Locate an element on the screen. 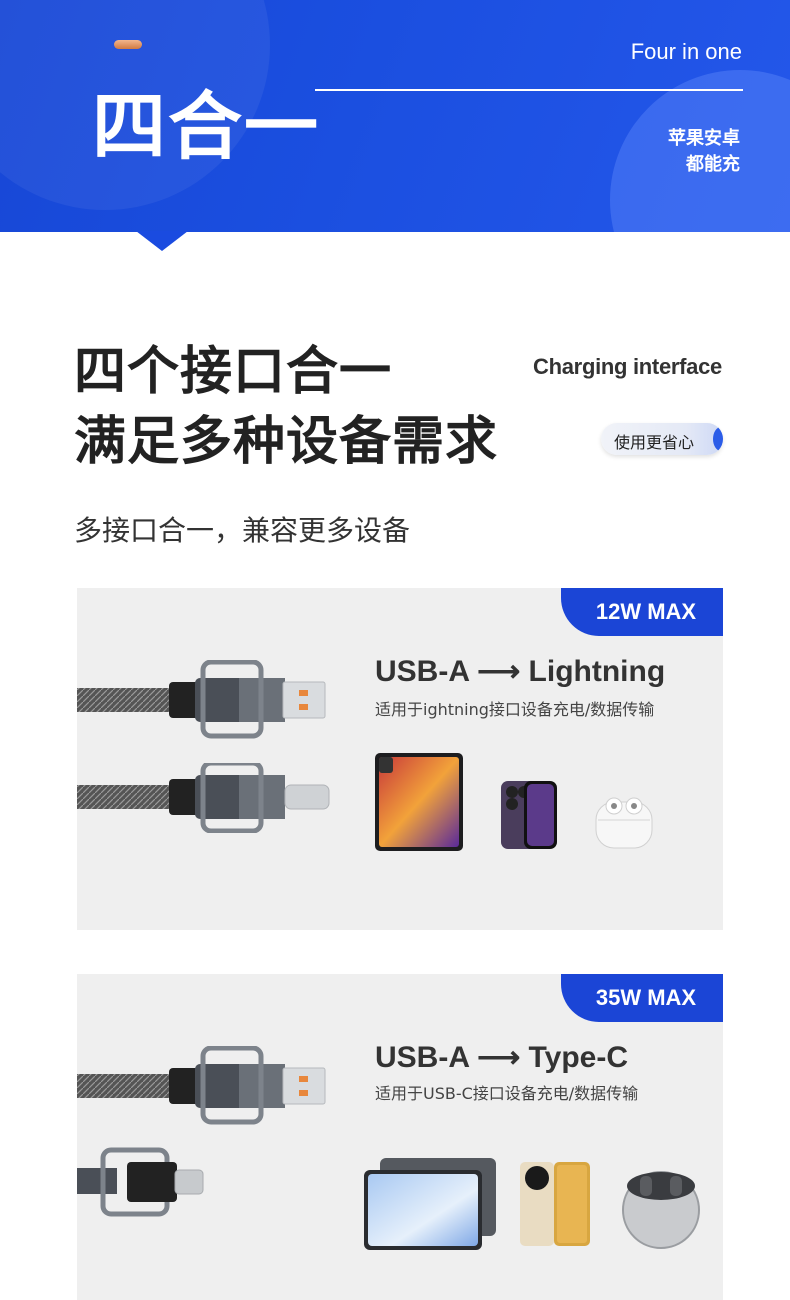  card-description: 适用于USB-C接口设备充电/数据传输 is located at coordinates (507, 1093).